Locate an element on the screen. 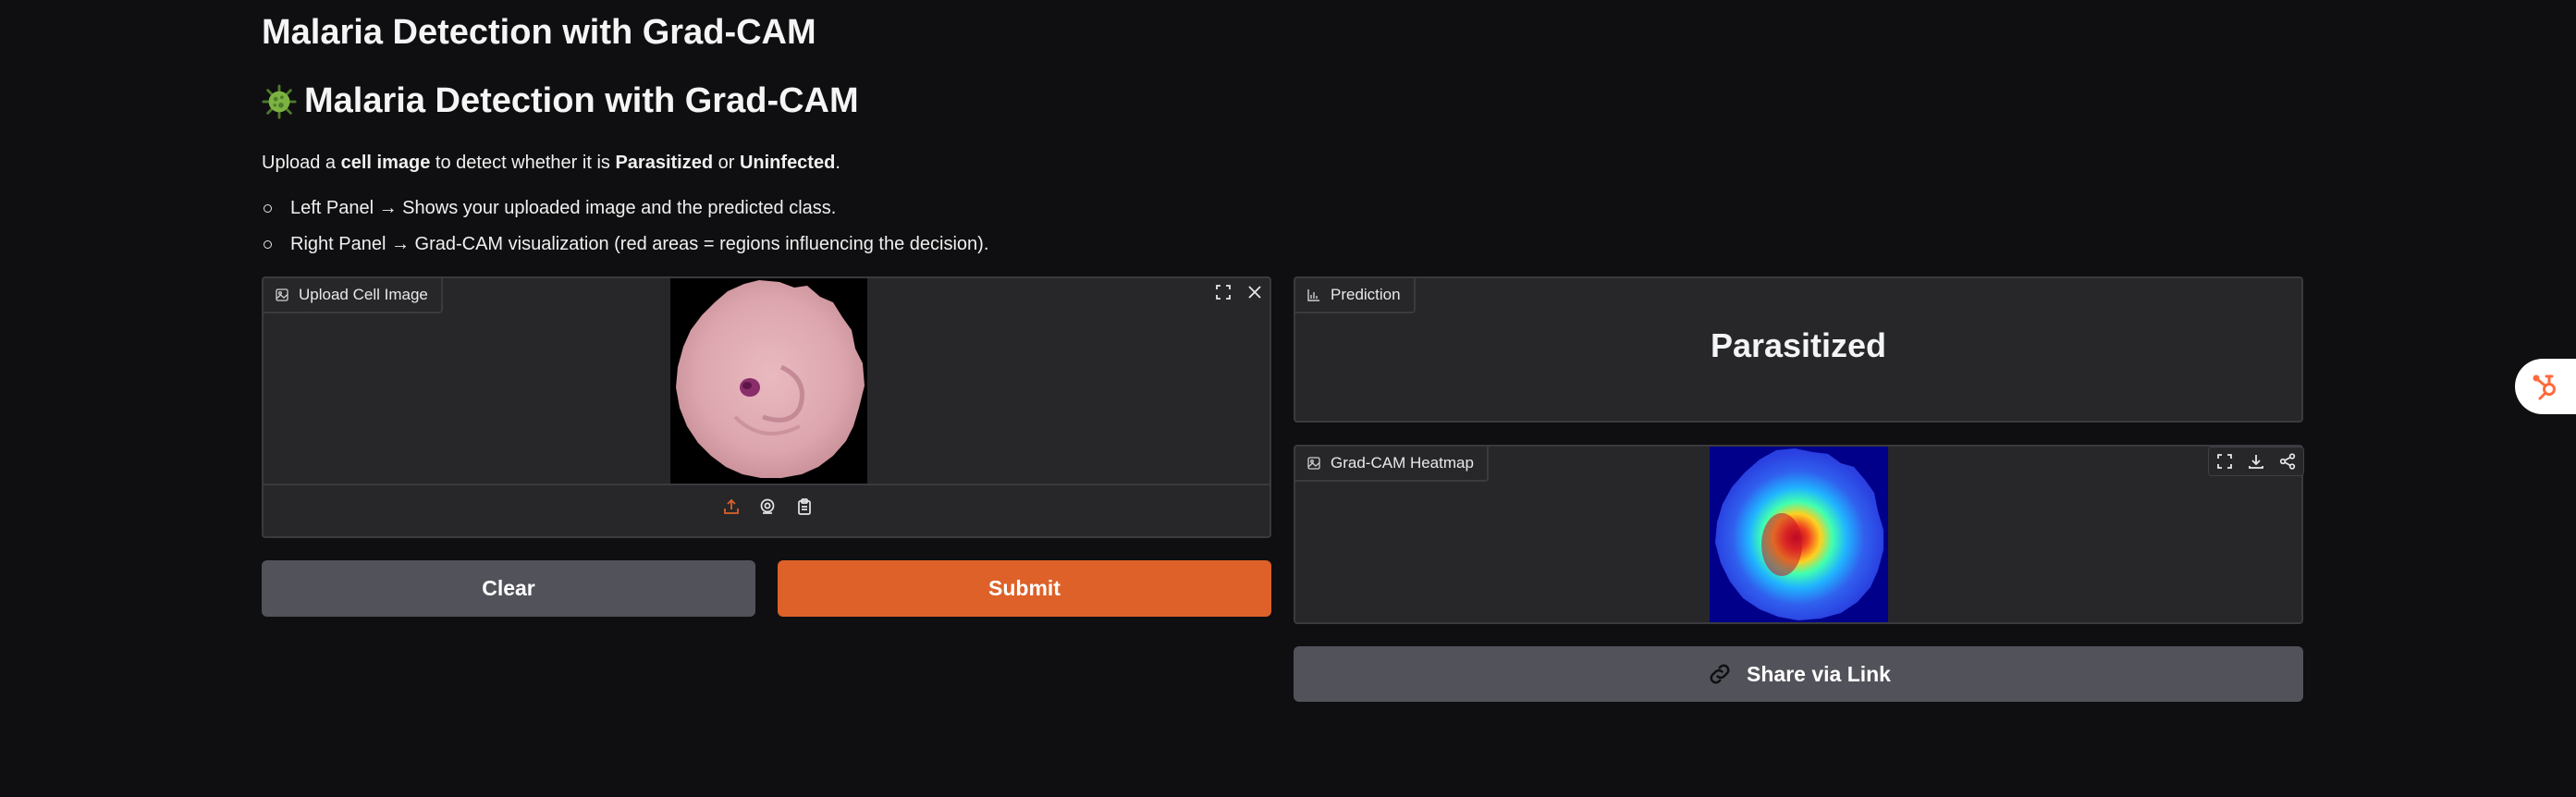 This screenshot has height=797, width=2576. upload-icon is located at coordinates (732, 506).